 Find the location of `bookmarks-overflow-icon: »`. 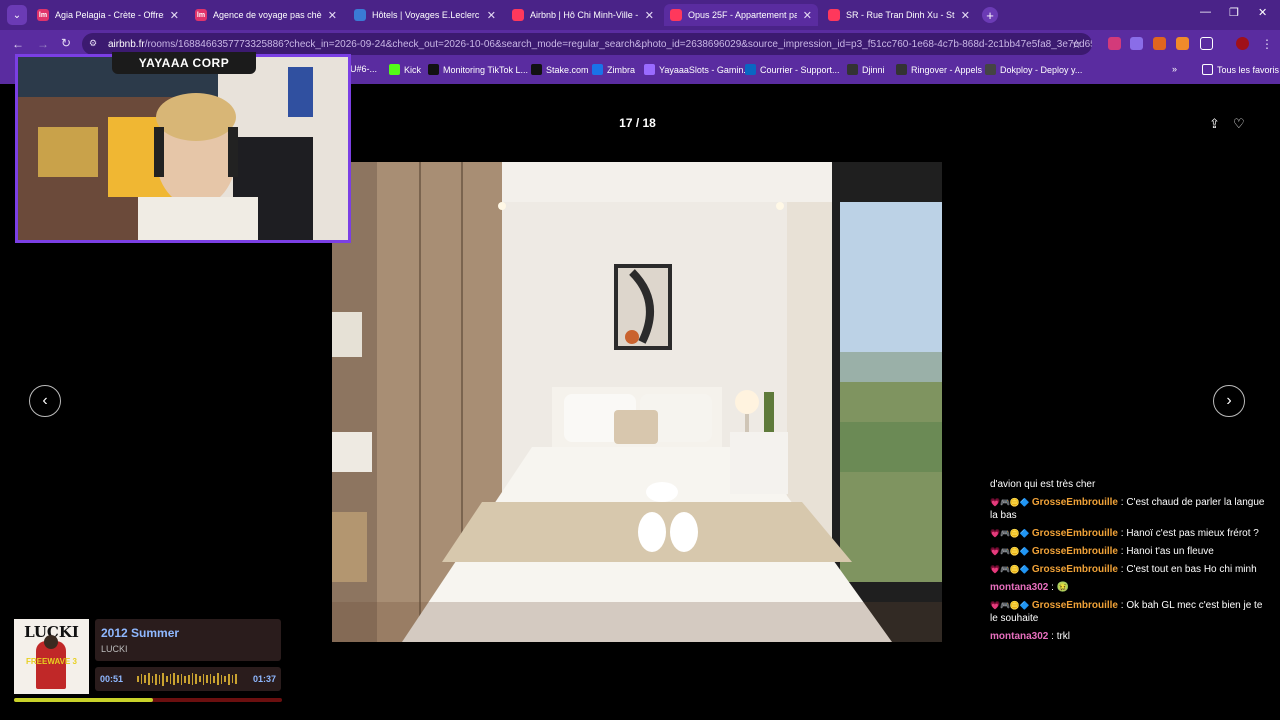

bookmarks-overflow-icon: » is located at coordinates (1174, 69).